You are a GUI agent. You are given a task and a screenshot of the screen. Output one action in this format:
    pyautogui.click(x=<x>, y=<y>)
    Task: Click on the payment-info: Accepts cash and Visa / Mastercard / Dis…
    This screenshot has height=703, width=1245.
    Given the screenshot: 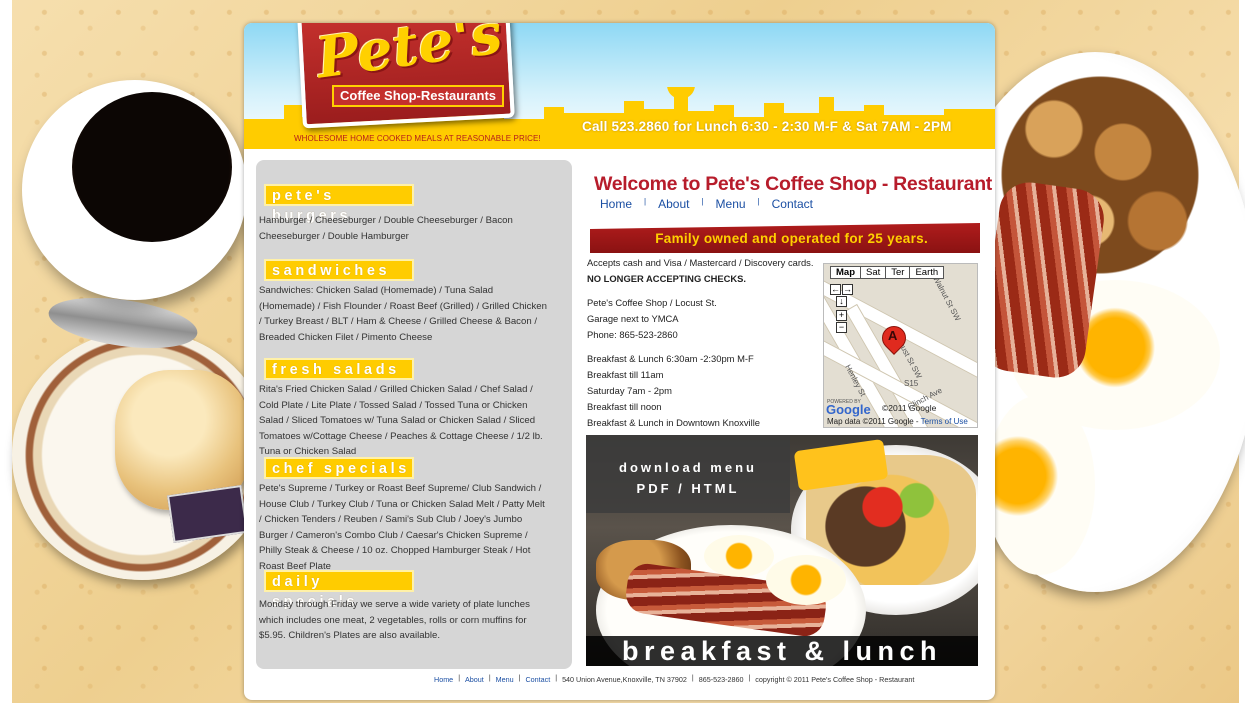 What is the action you would take?
    pyautogui.click(x=700, y=262)
    